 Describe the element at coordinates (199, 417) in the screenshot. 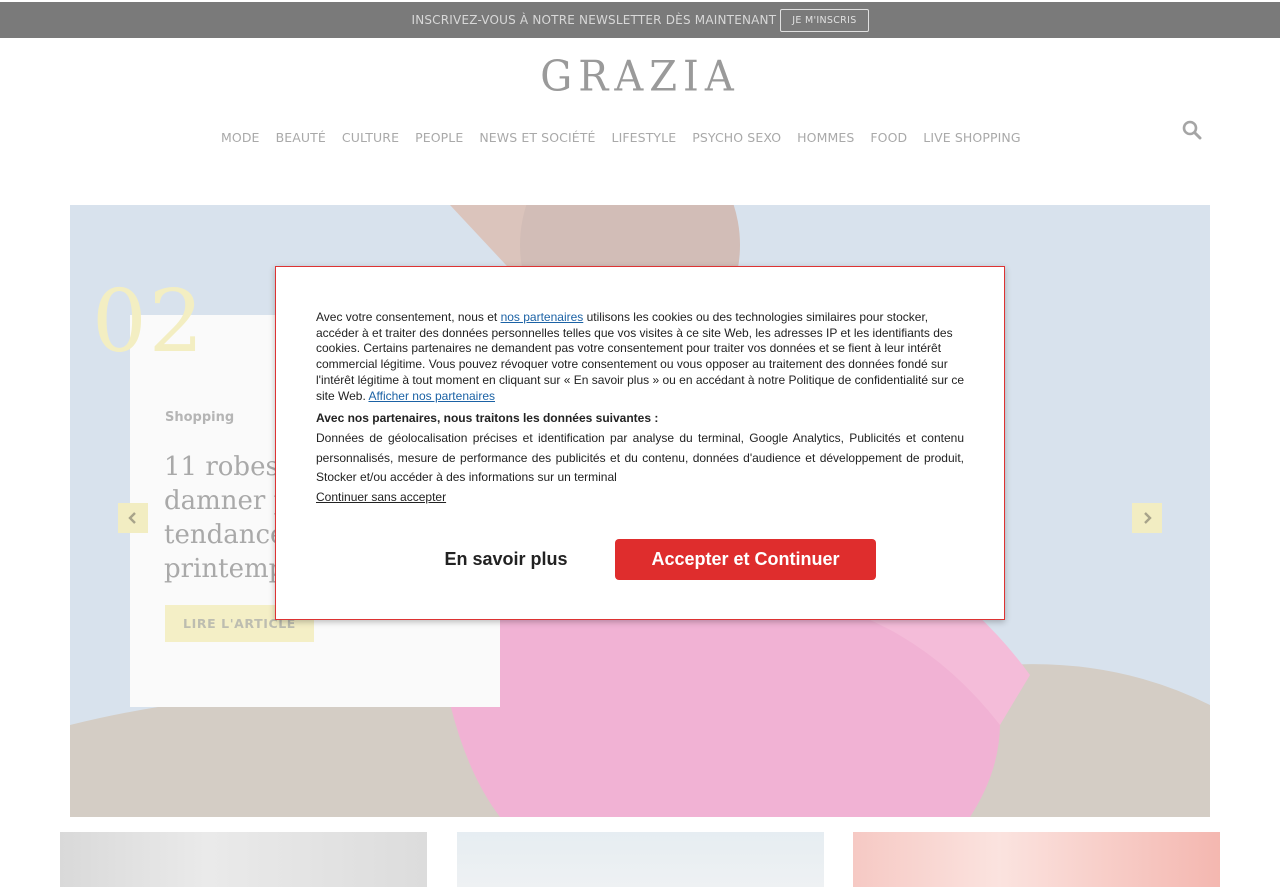

I see `article-category: Shopping` at that location.